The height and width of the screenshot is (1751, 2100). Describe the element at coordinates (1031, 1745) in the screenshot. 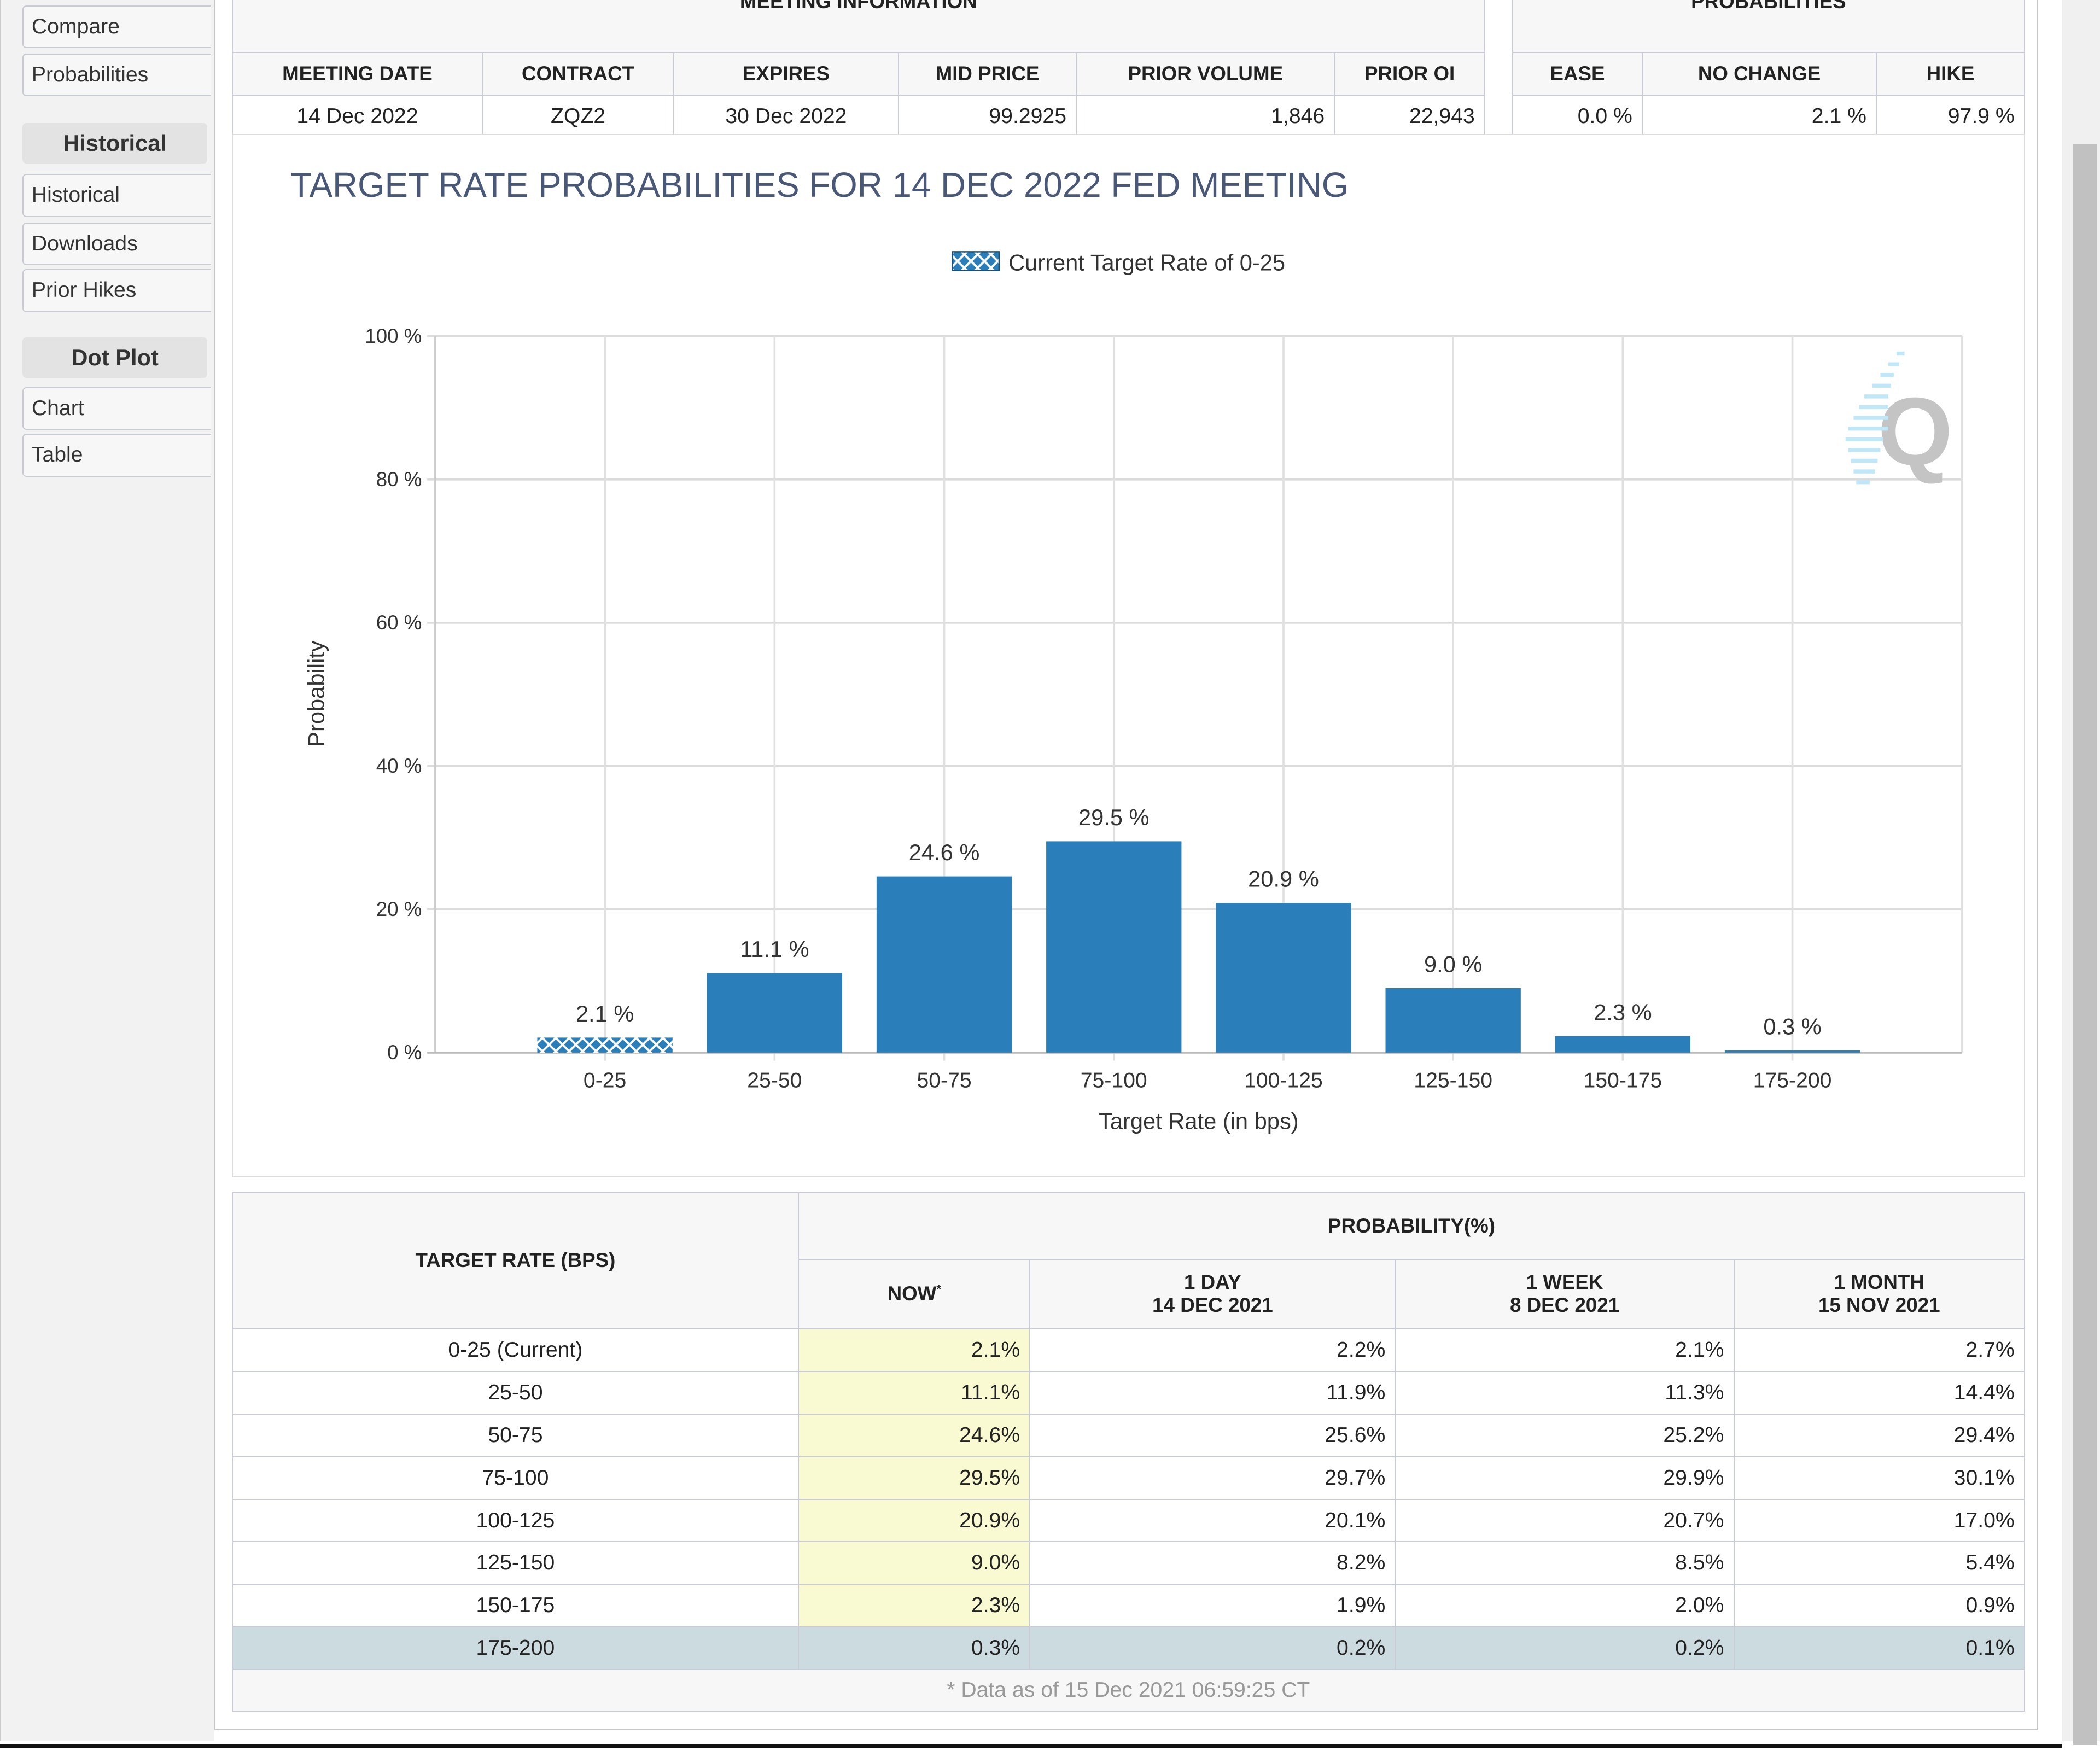

I see `divider` at that location.